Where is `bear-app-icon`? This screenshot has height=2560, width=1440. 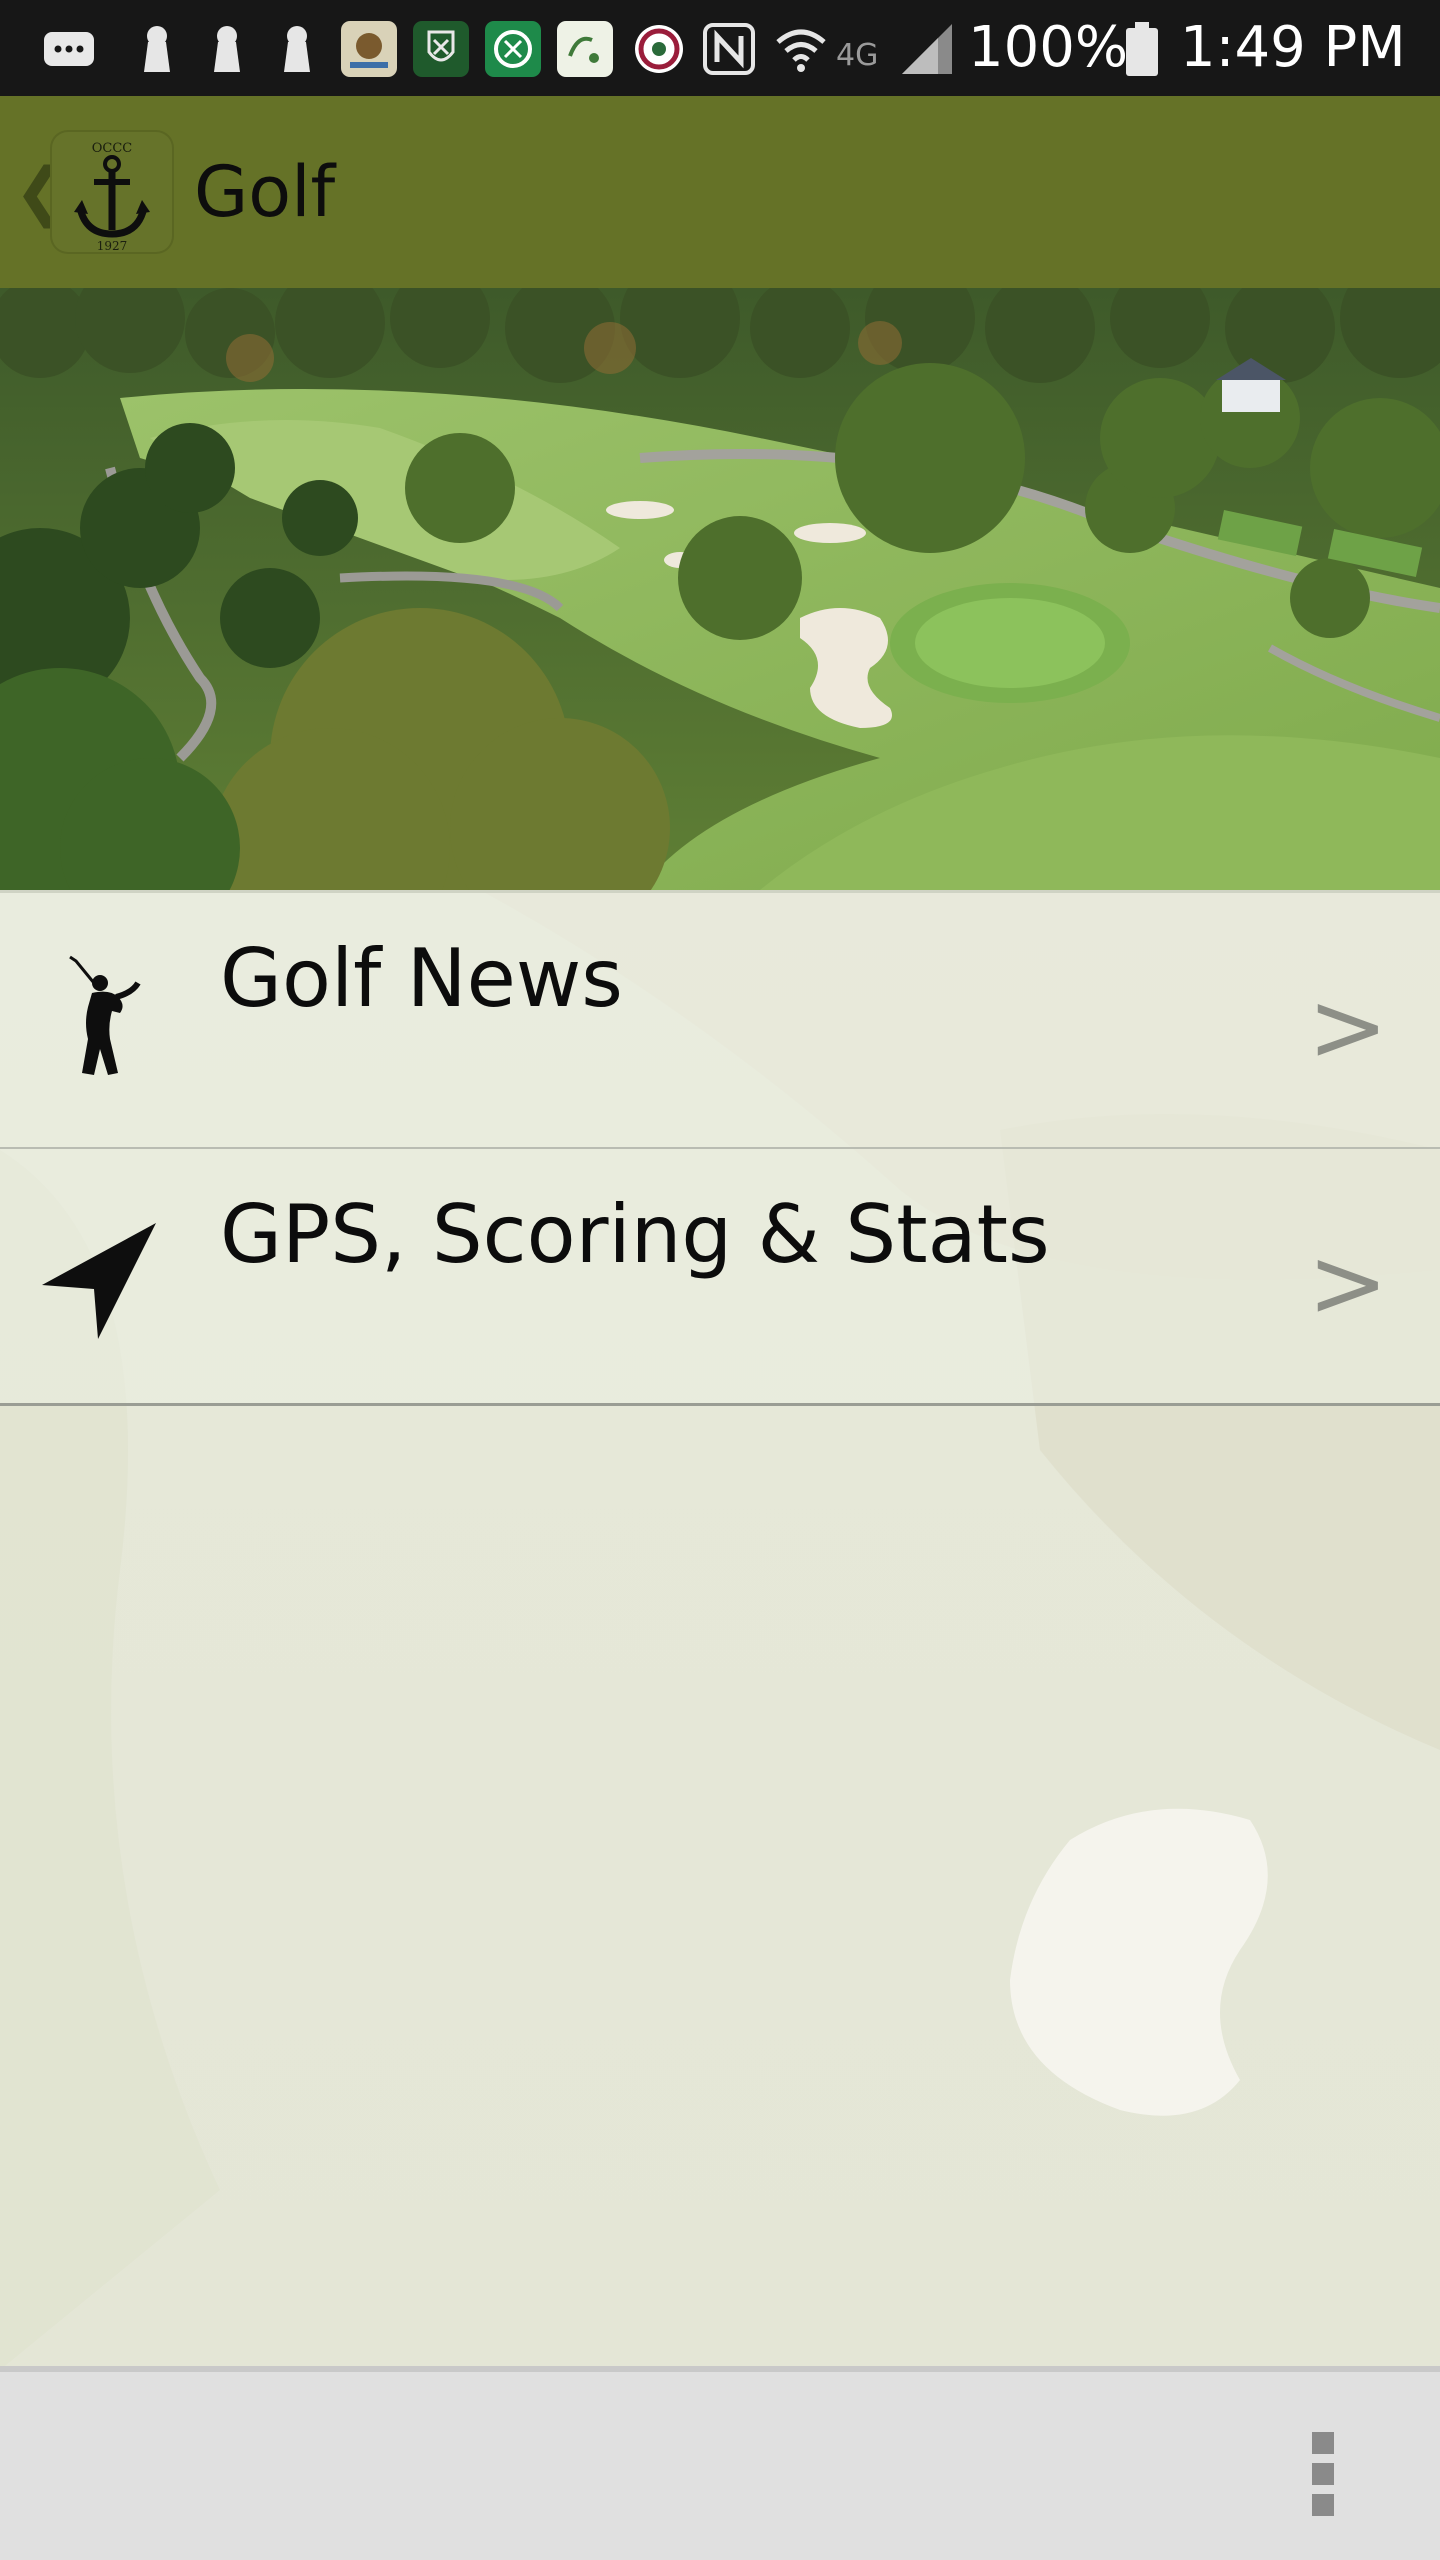 bear-app-icon is located at coordinates (369, 49).